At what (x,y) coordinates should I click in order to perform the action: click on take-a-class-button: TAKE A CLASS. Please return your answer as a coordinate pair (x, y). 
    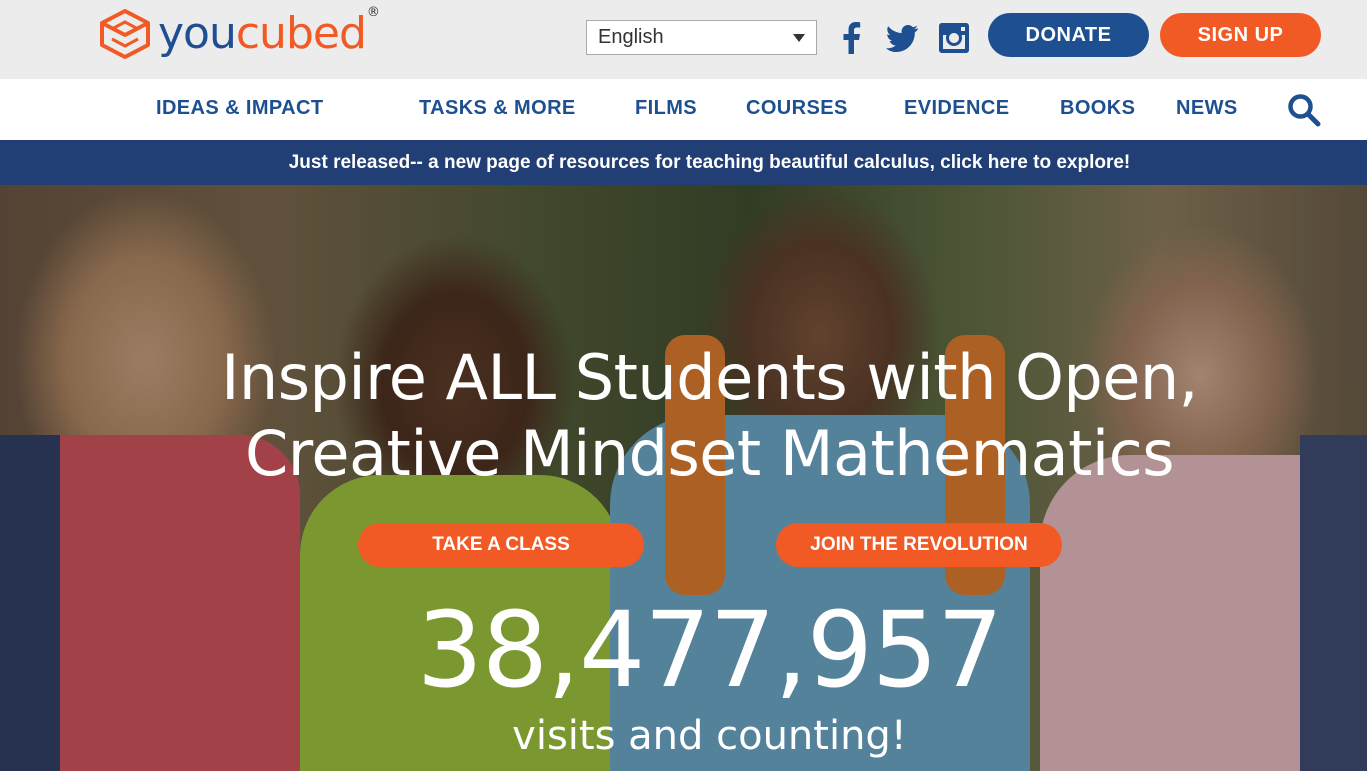
    Looking at the image, I should click on (501, 545).